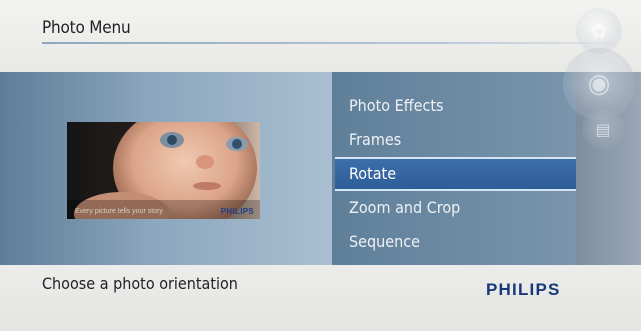 The height and width of the screenshot is (331, 641). Describe the element at coordinates (603, 129) in the screenshot. I see `menu-icon: ▤` at that location.